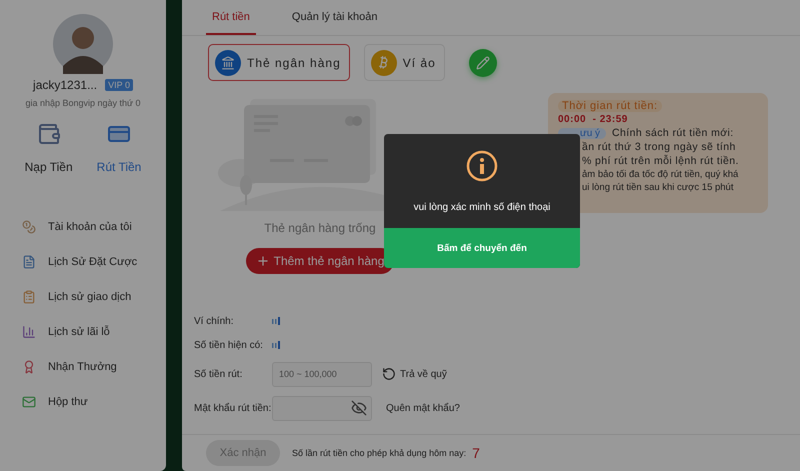 Image resolution: width=800 pixels, height=471 pixels. I want to click on menu-item: Lịch Sử Đặt Cược, so click(94, 261).